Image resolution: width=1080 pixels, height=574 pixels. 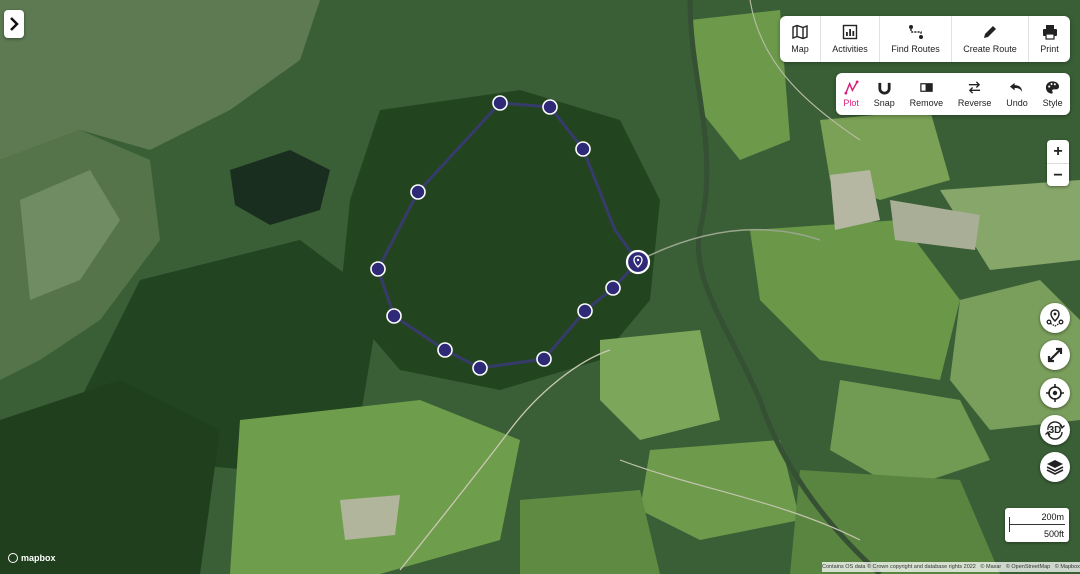 I want to click on layers-icon, so click(x=1055, y=467).